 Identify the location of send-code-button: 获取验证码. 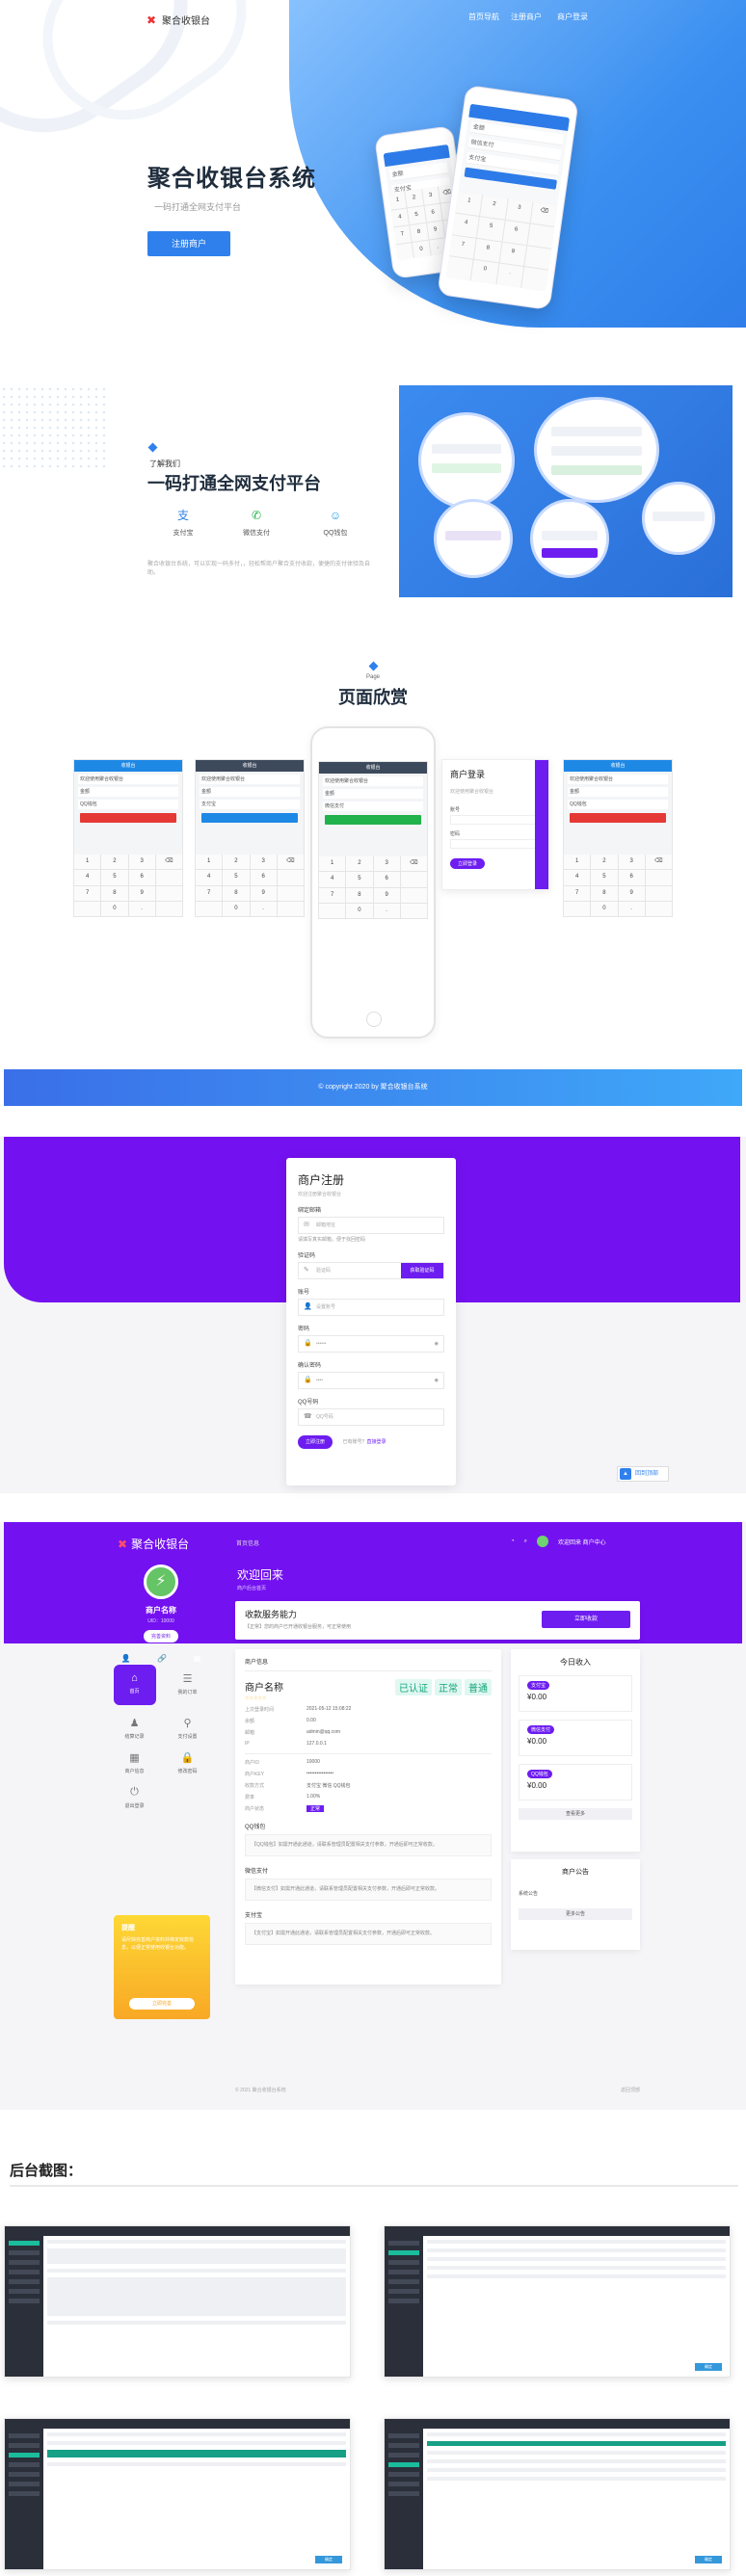
(422, 1270).